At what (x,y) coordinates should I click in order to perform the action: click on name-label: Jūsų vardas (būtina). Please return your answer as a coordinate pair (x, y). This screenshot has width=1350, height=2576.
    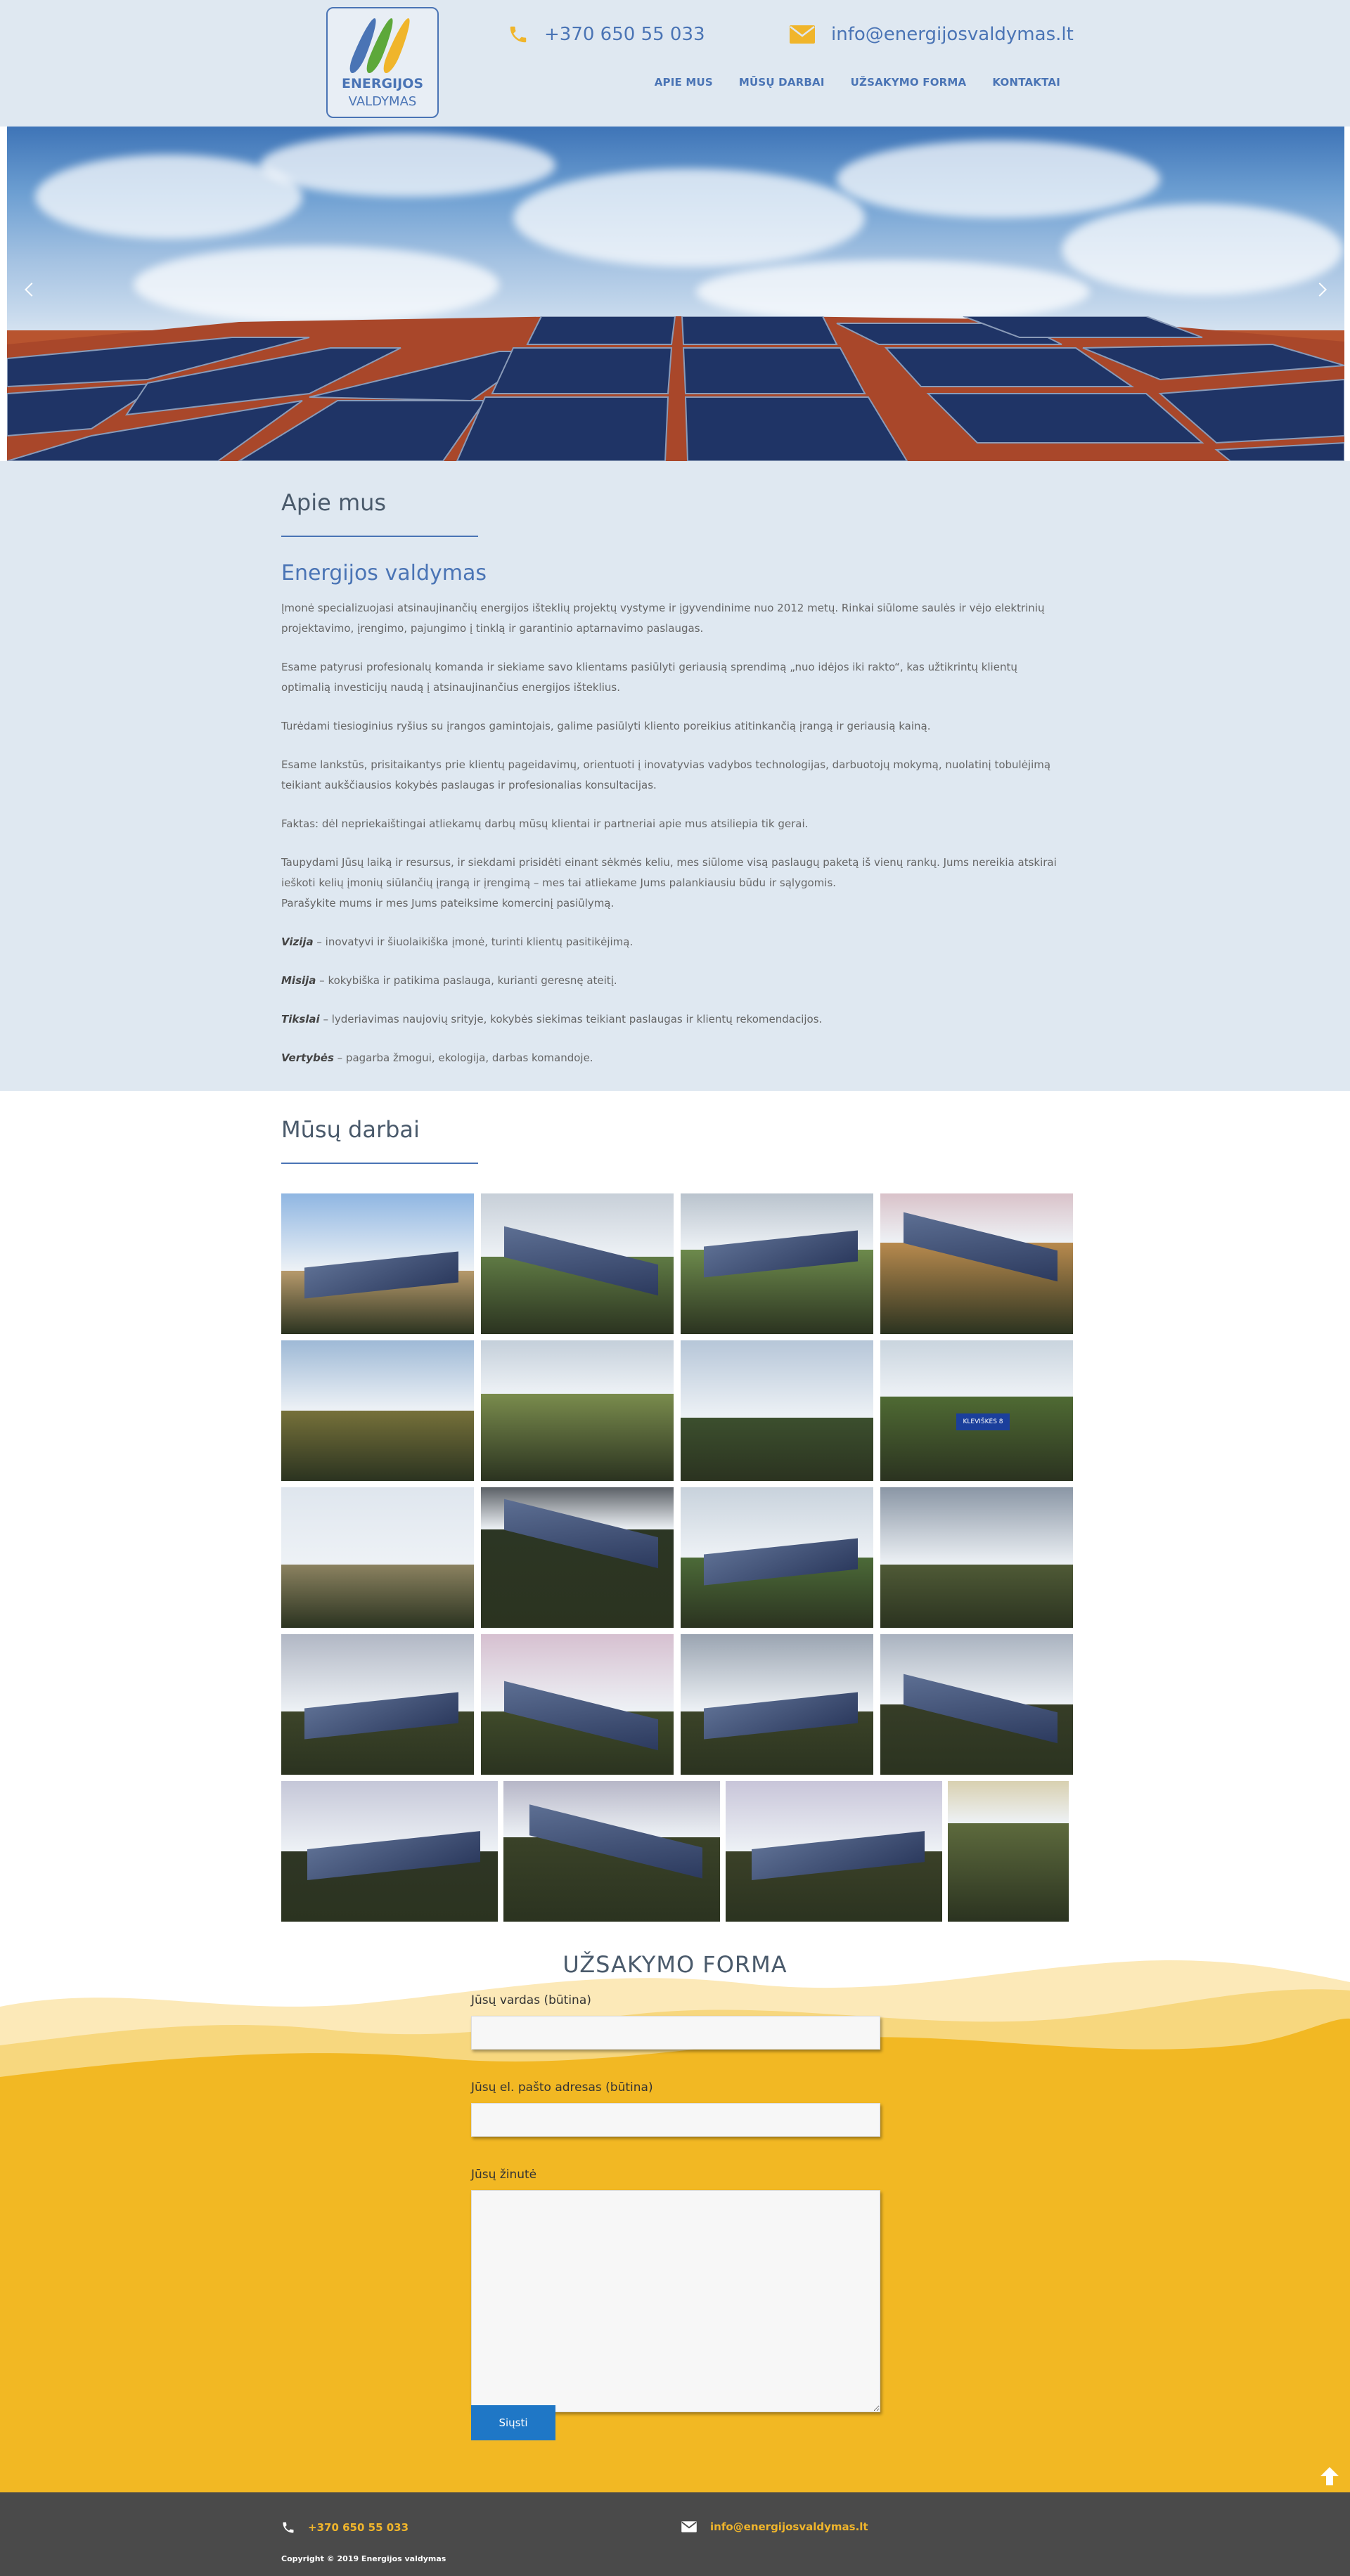
    Looking at the image, I should click on (531, 2000).